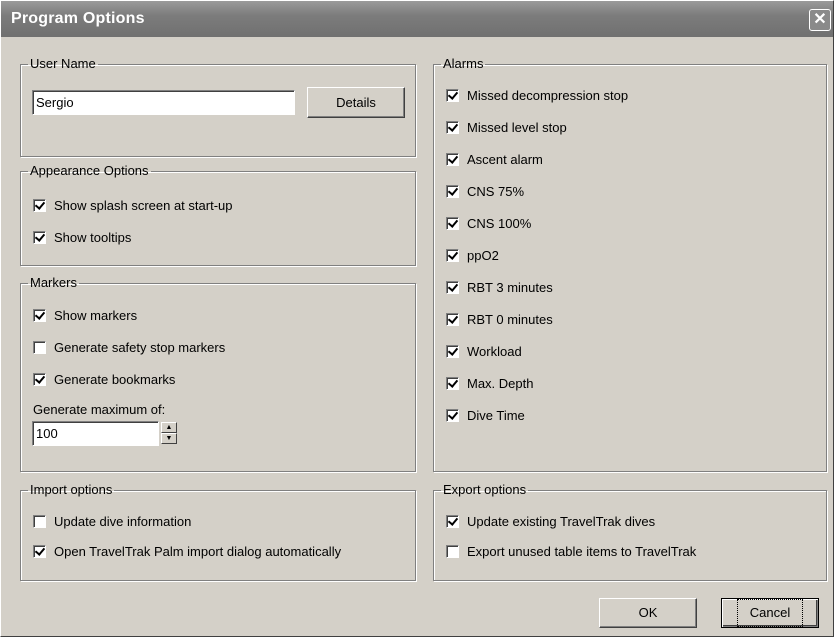 Image resolution: width=834 pixels, height=637 pixels. I want to click on checkbox-alarm: RBT 3 minutes, so click(499, 287).